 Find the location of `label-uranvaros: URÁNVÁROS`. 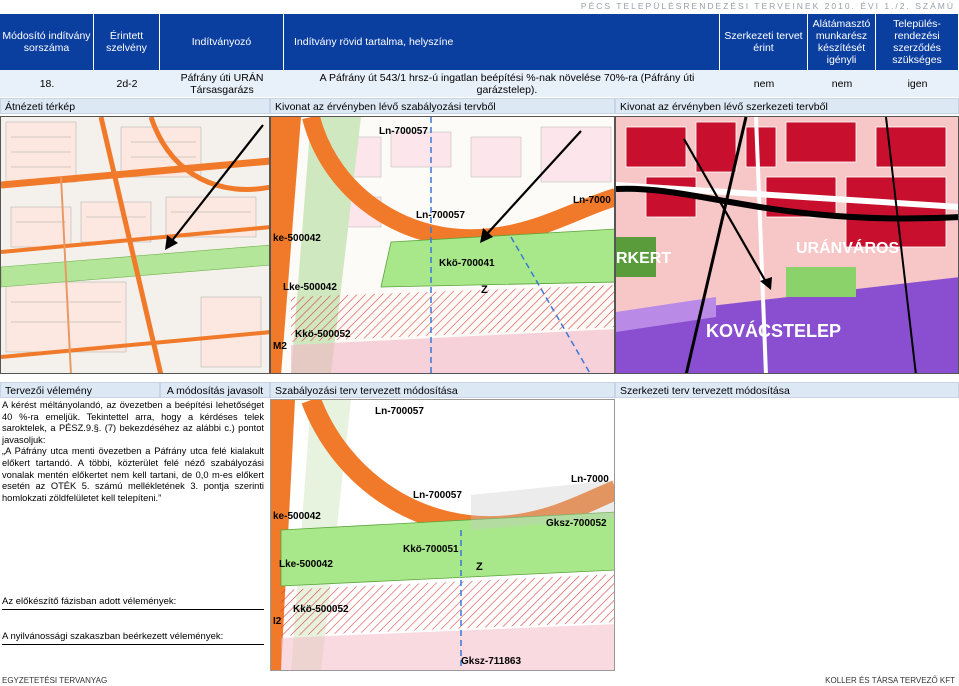

label-uranvaros: URÁNVÁROS is located at coordinates (847, 247).